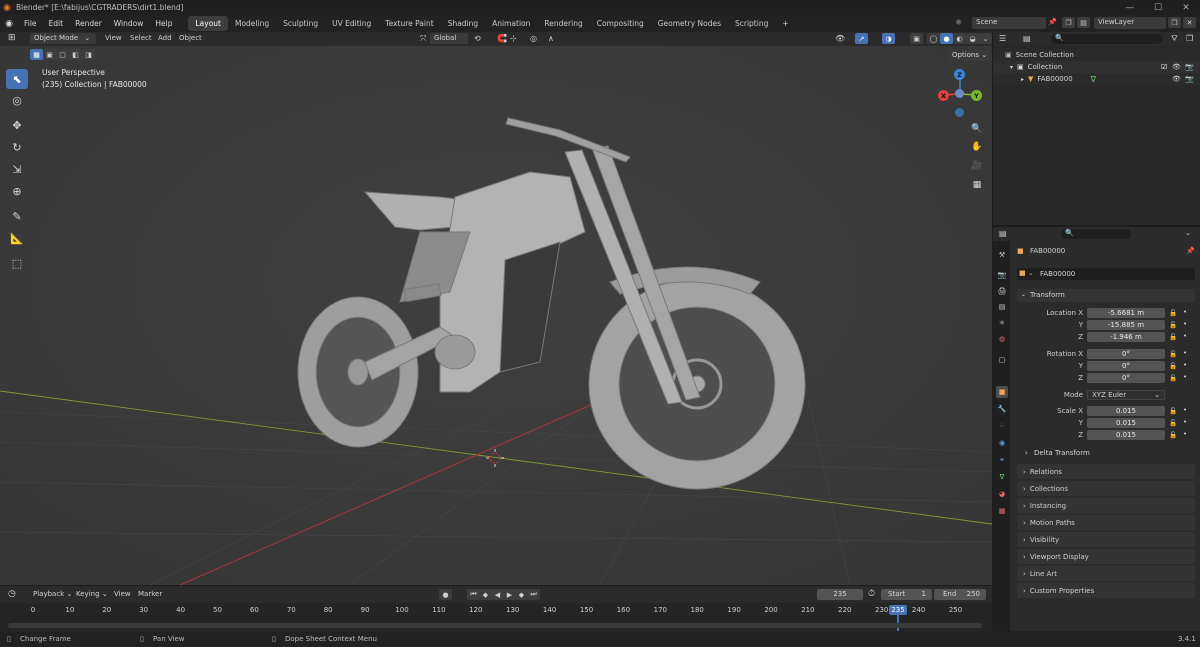 Image resolution: width=1200 pixels, height=647 pixels. What do you see at coordinates (1002, 511) in the screenshot?
I see `texture-tab-icon: ▩` at bounding box center [1002, 511].